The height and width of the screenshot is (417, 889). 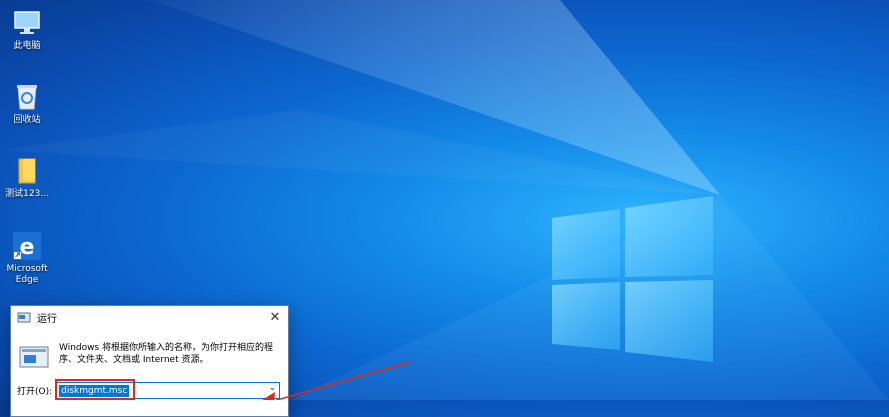 I want to click on open-input-value: diskmgmt.msc, so click(x=94, y=390).